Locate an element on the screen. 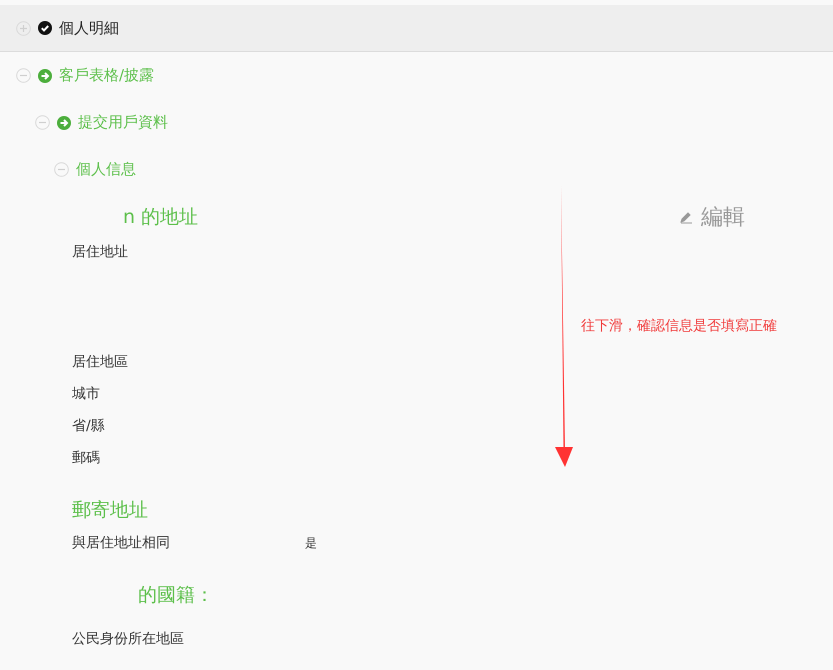 This screenshot has width=833, height=670. field-label: 公民身份所在地區 is located at coordinates (128, 639).